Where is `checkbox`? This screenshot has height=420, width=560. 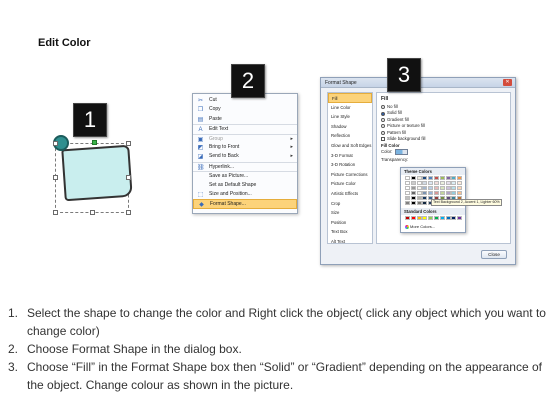
checkbox is located at coordinates (383, 139).